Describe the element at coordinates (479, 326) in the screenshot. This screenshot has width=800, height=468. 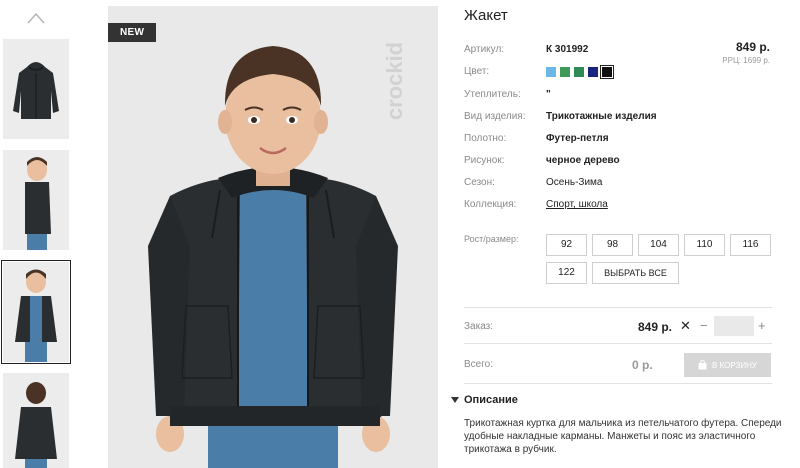
I see `order-label: Заказ:` at that location.